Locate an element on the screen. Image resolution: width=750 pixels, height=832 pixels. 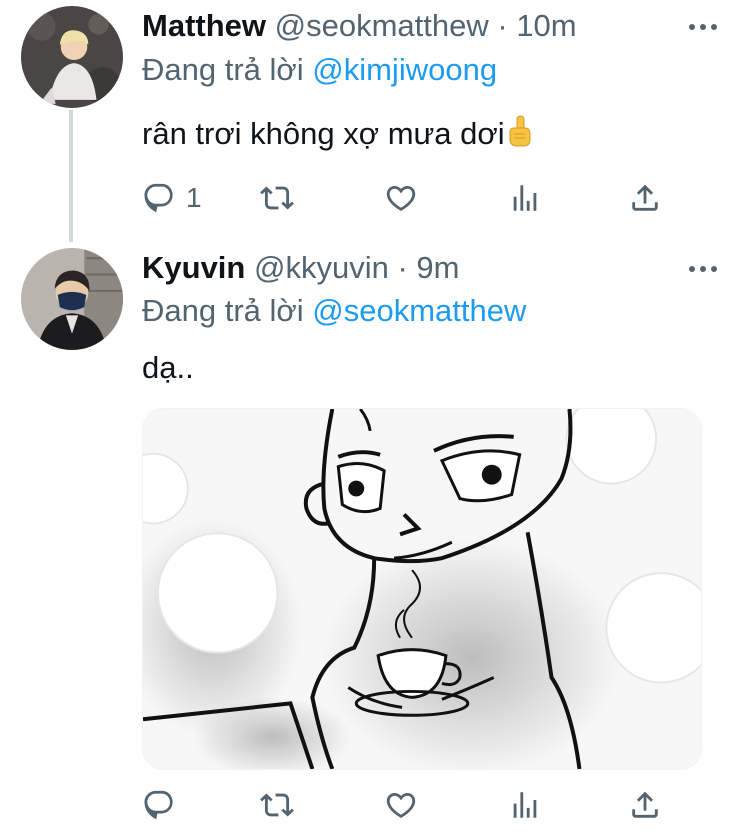
replying-mention: @kimjiwoong is located at coordinates (404, 69).